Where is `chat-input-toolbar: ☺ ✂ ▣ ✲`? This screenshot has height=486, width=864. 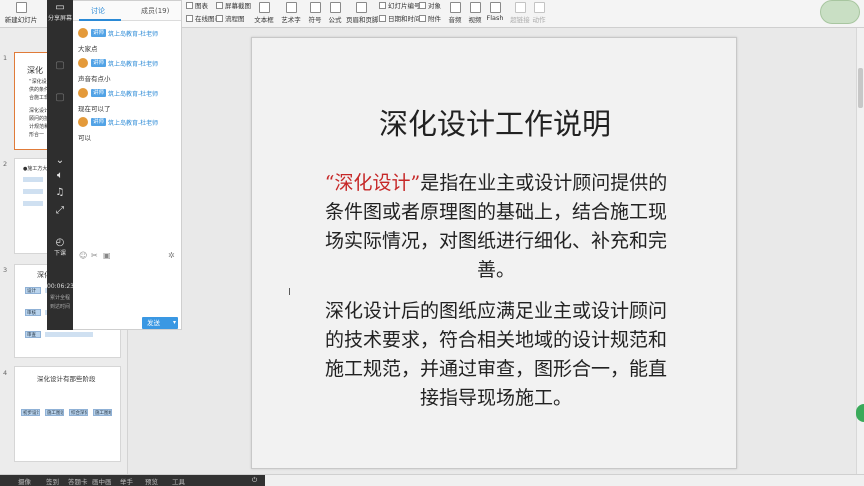
chat-input-toolbar: ☺ ✂ ▣ ✲ is located at coordinates (129, 256).